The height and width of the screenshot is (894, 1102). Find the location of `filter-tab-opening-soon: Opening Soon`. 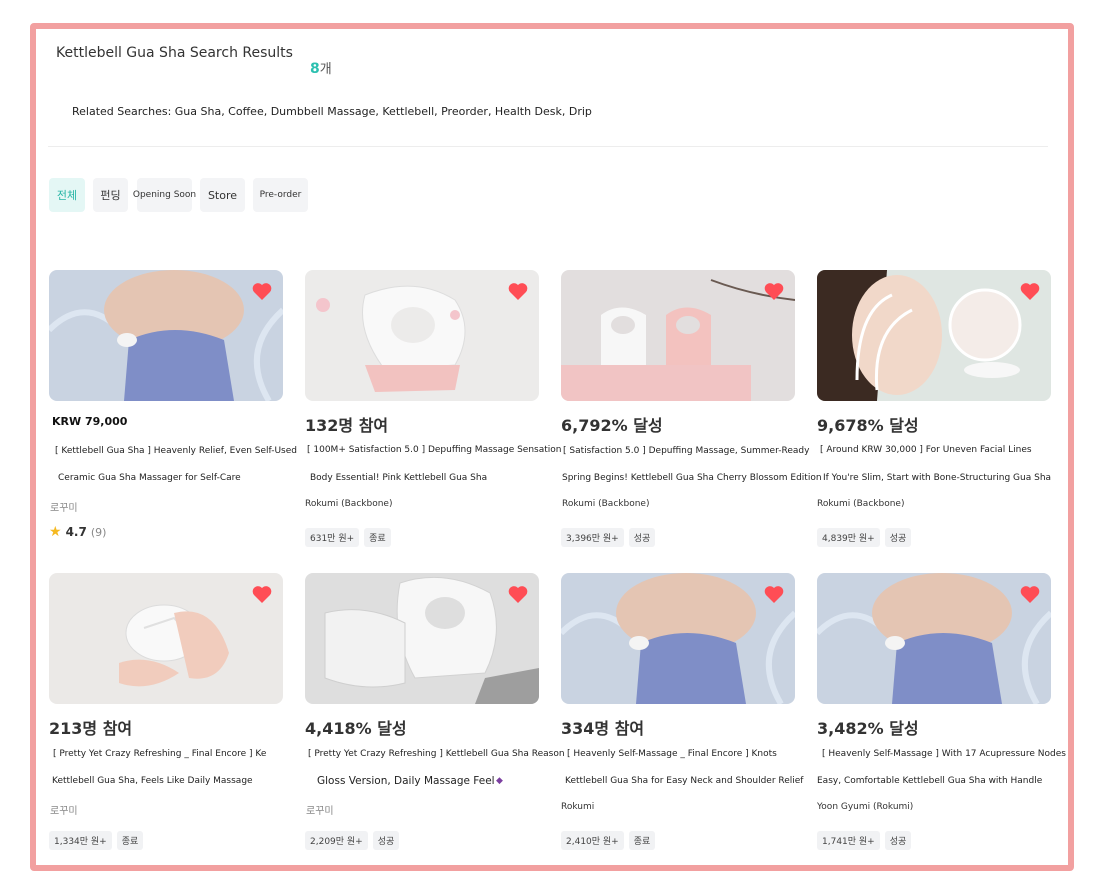

filter-tab-opening-soon: Opening Soon is located at coordinates (164, 195).